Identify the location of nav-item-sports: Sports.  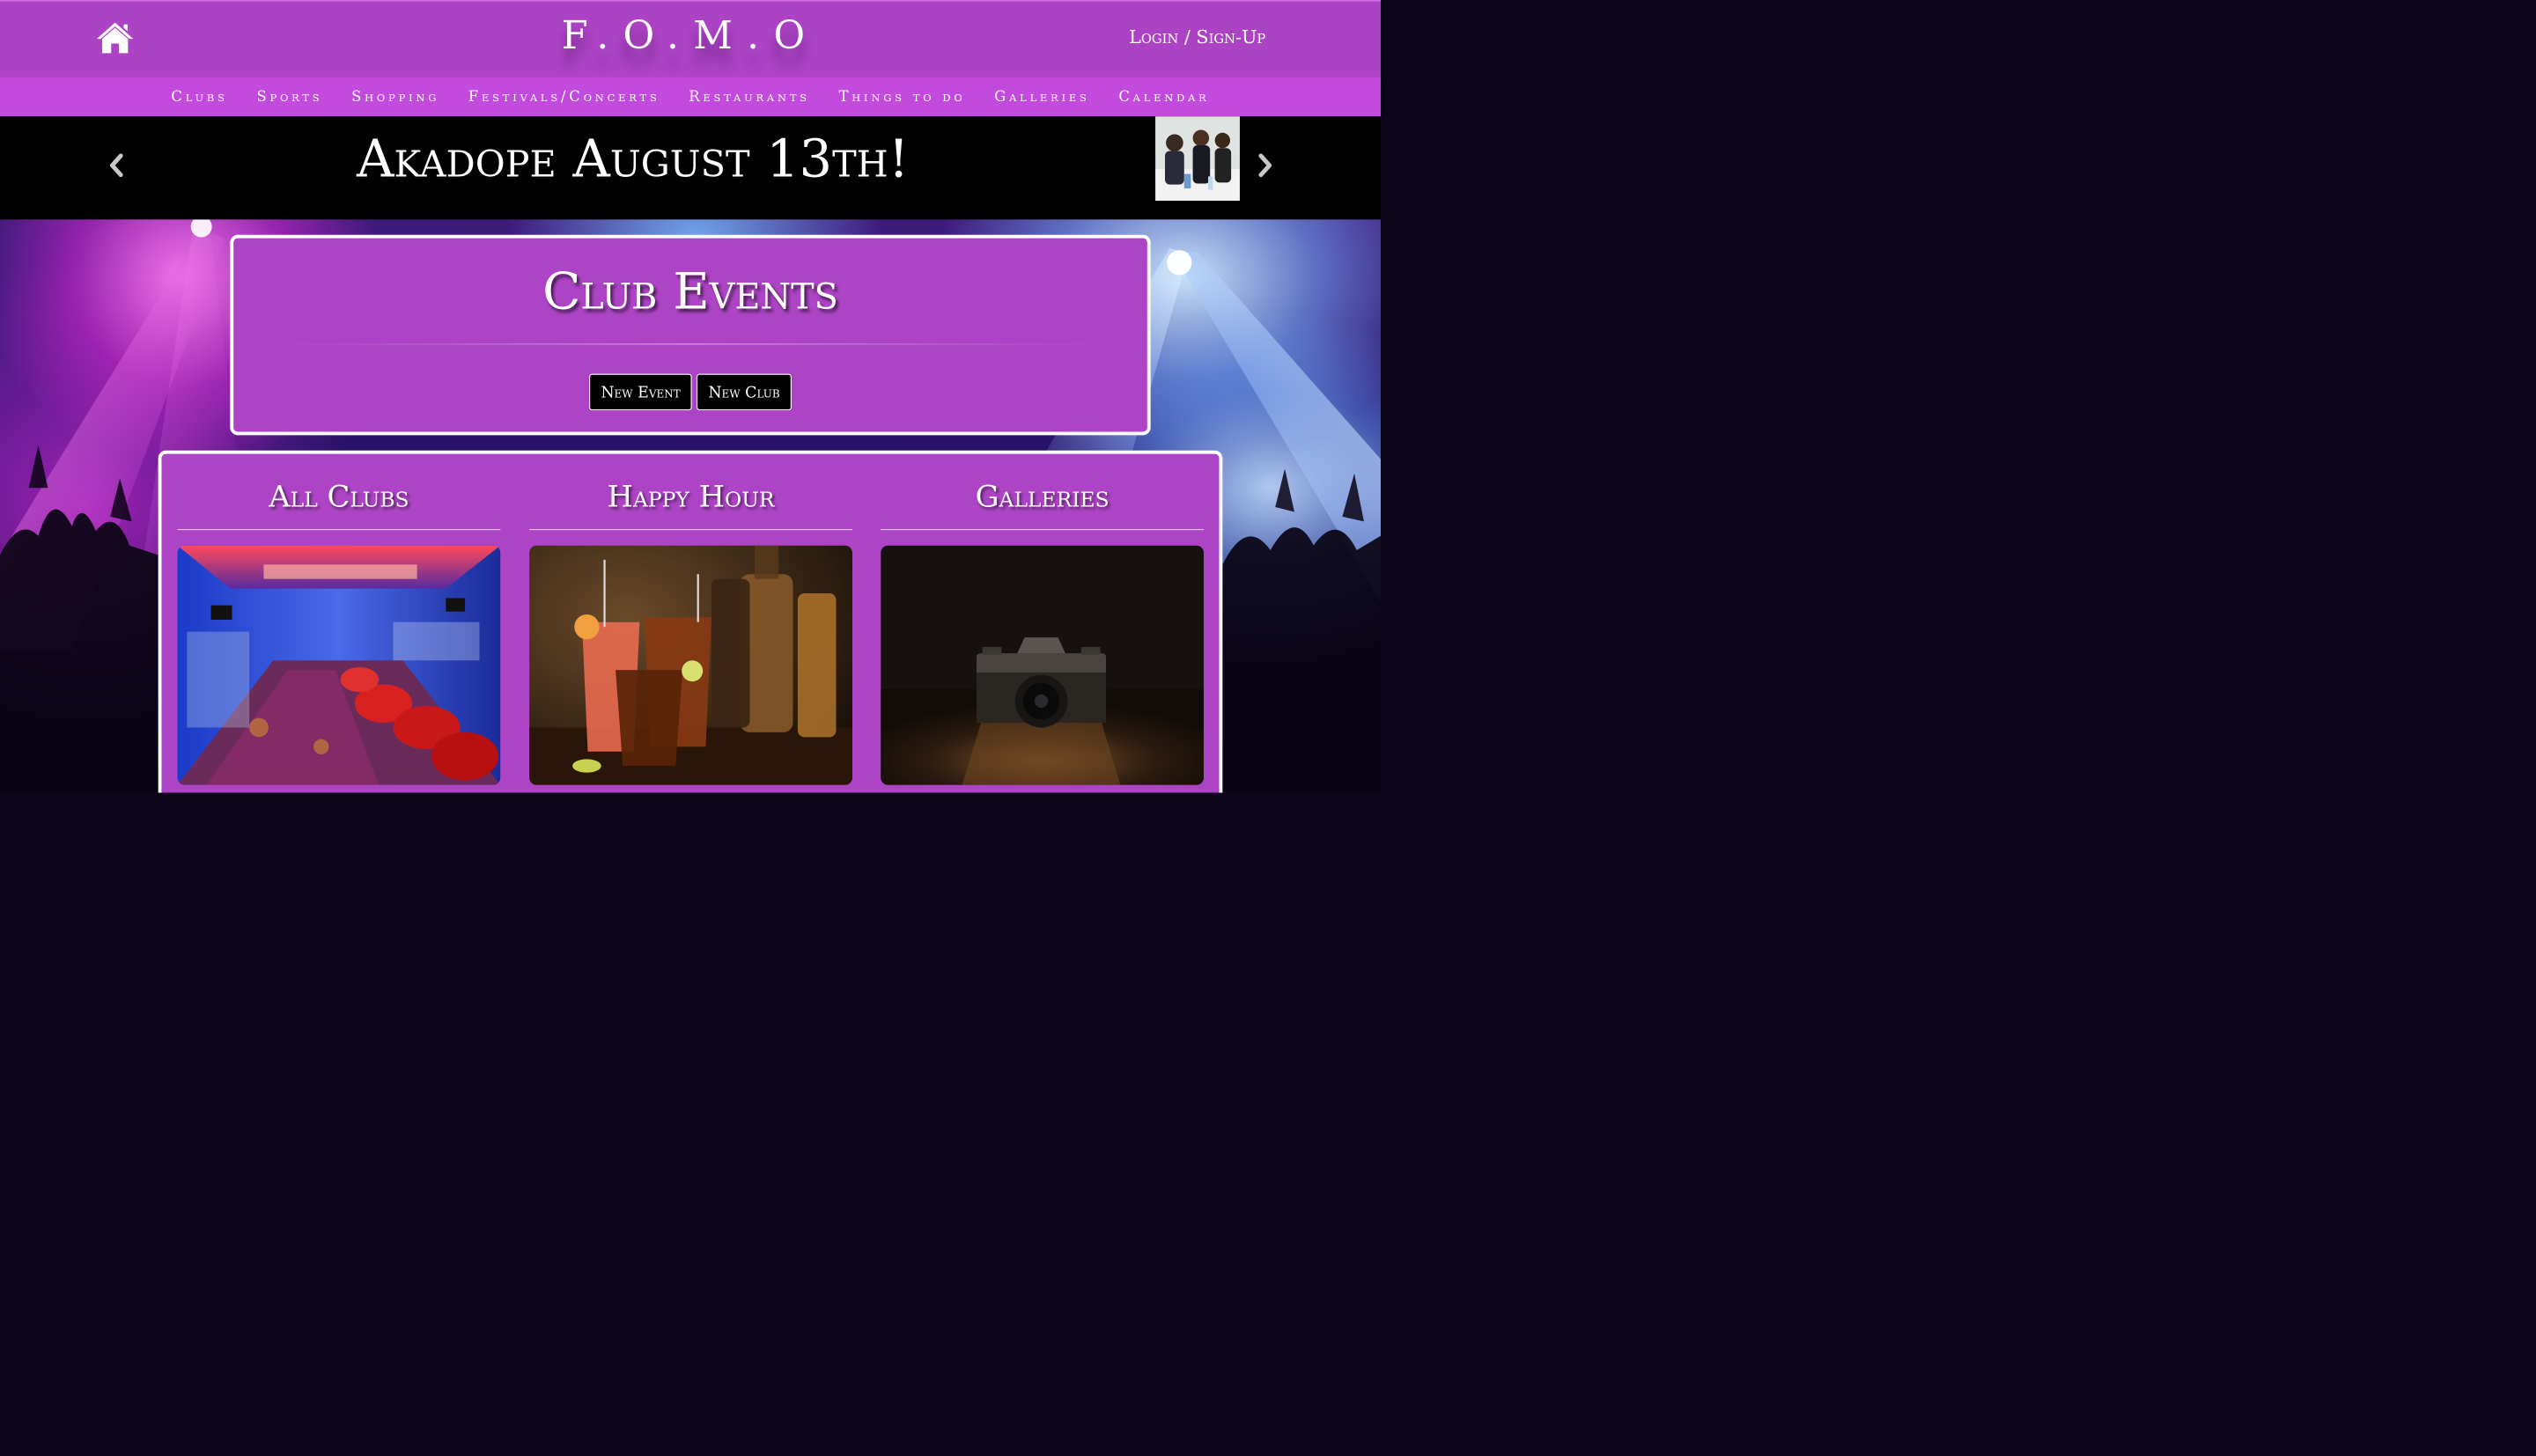
(289, 97).